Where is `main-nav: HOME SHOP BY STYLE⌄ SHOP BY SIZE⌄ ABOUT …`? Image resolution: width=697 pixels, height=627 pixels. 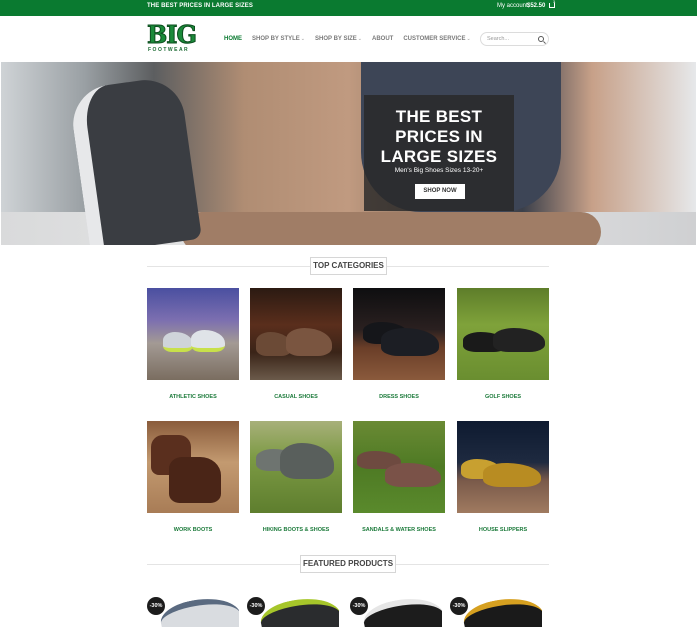 main-nav: HOME SHOP BY STYLE⌄ SHOP BY SIZE⌄ ABOUT … is located at coordinates (347, 39).